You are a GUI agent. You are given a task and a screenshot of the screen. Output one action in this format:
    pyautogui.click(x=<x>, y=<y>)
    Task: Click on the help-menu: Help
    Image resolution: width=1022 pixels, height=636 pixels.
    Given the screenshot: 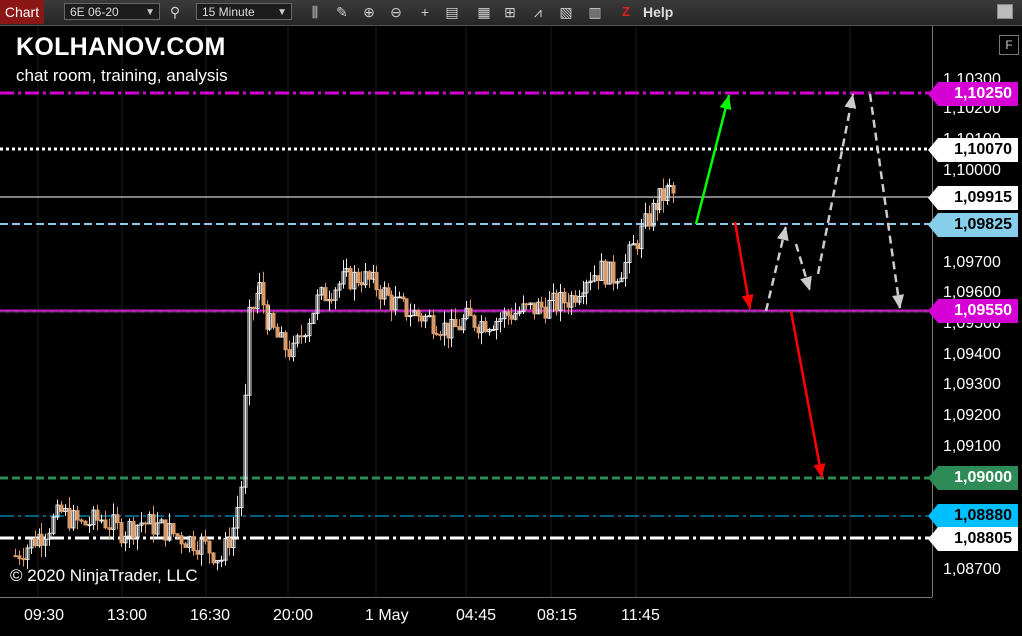 What is the action you would take?
    pyautogui.click(x=658, y=12)
    